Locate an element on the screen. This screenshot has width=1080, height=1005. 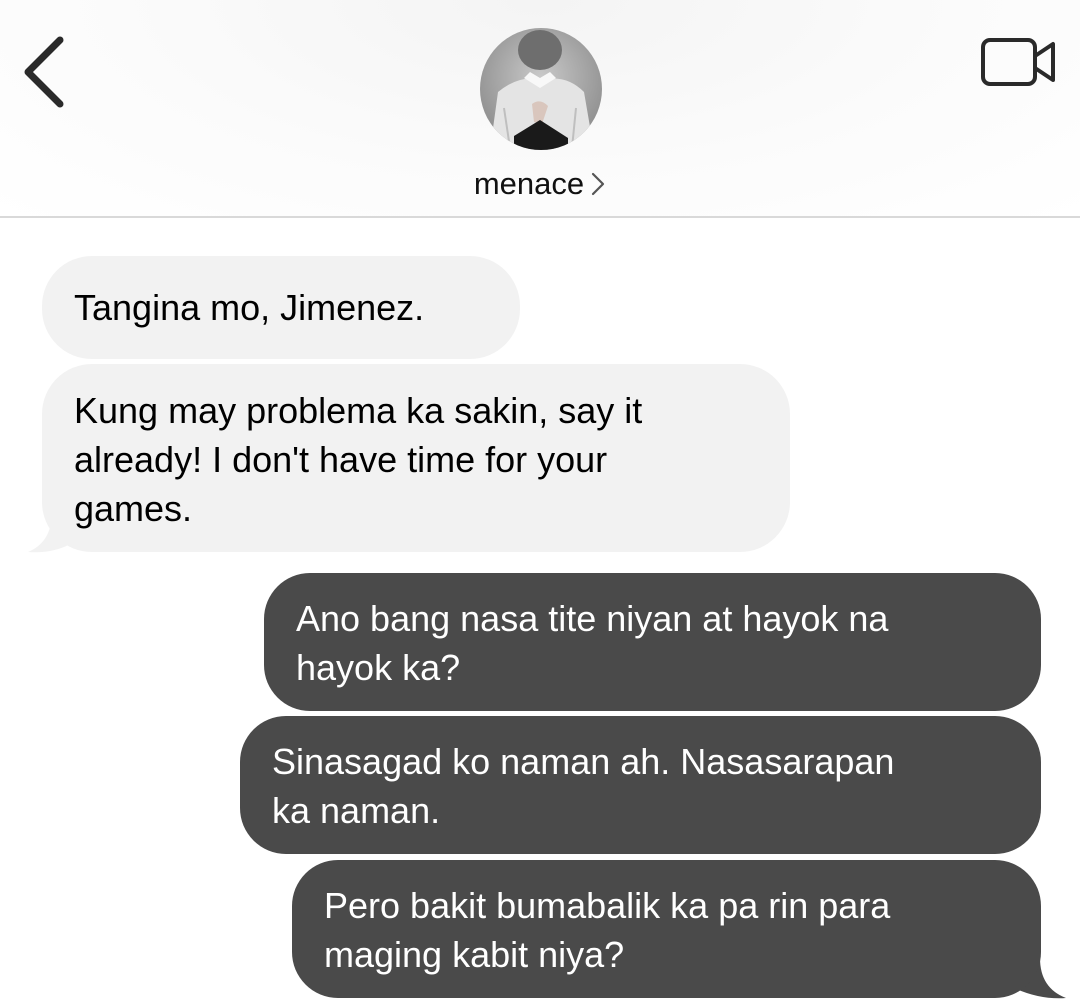
back-button is located at coordinates (46, 72).